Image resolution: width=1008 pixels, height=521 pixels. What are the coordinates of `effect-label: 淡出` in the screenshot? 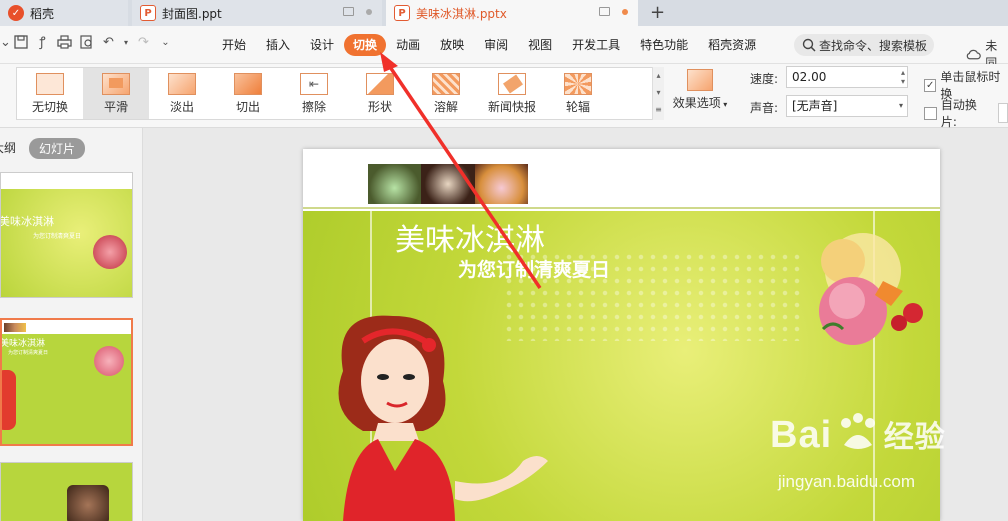 It's located at (181, 107).